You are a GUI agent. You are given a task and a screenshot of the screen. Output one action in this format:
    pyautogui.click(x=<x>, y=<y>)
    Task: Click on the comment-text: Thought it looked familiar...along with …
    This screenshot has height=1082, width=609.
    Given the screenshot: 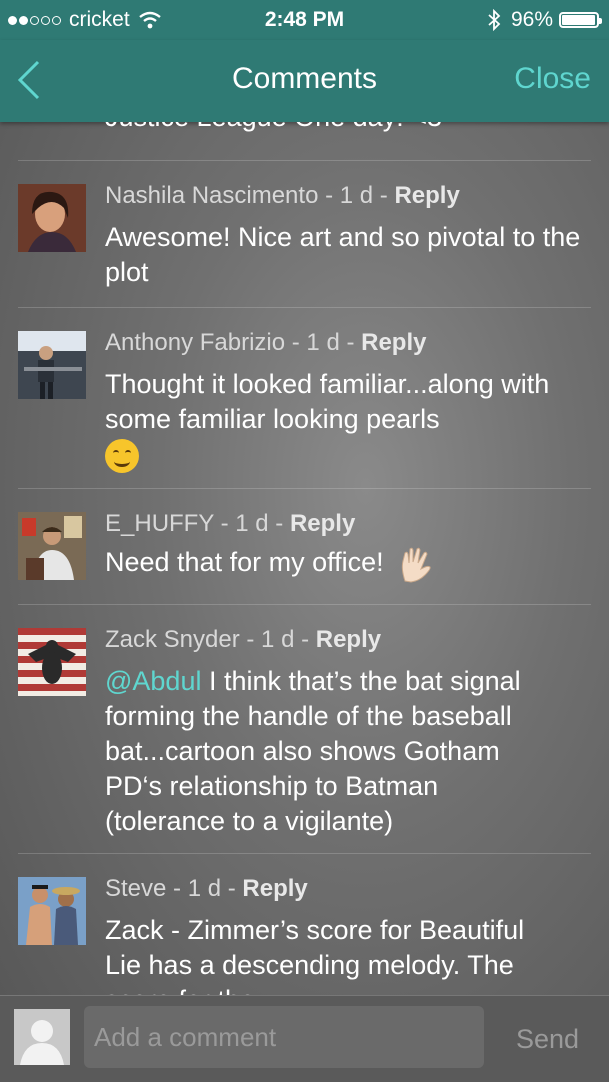 What is the action you would take?
    pyautogui.click(x=345, y=420)
    